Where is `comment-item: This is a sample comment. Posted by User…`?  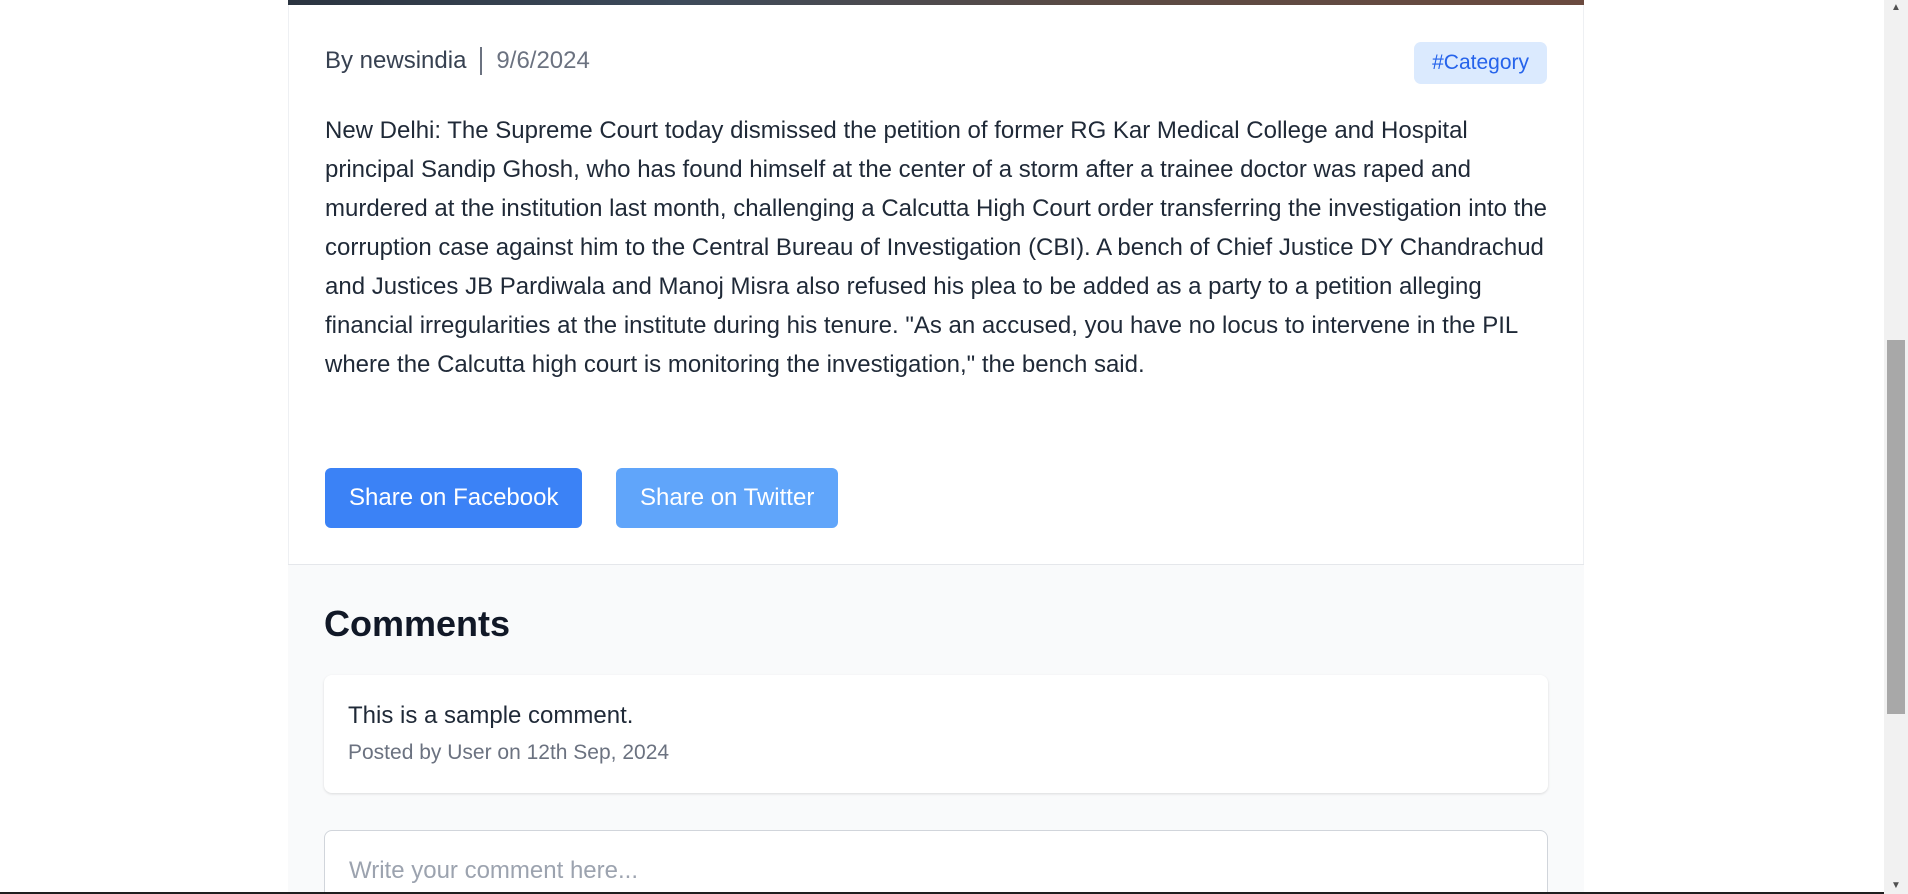 comment-item: This is a sample comment. Posted by User… is located at coordinates (936, 734).